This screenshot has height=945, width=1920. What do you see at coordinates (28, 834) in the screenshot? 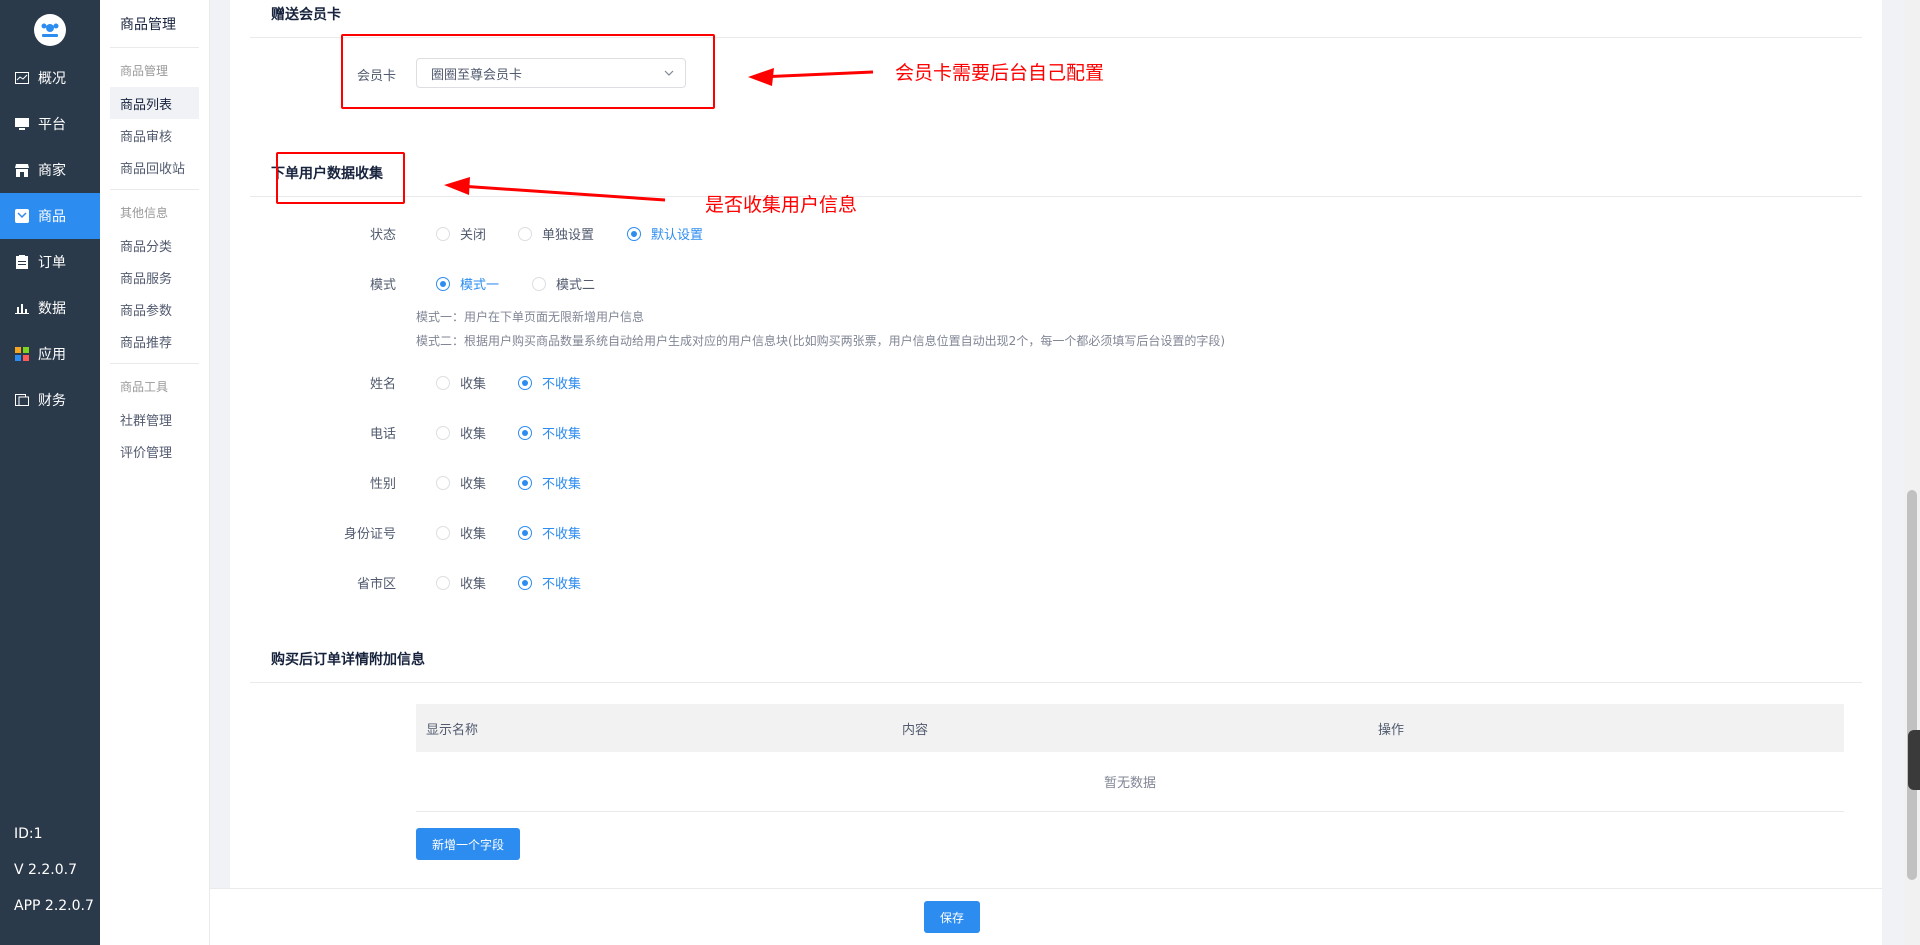
I see `user-id: ID:1` at bounding box center [28, 834].